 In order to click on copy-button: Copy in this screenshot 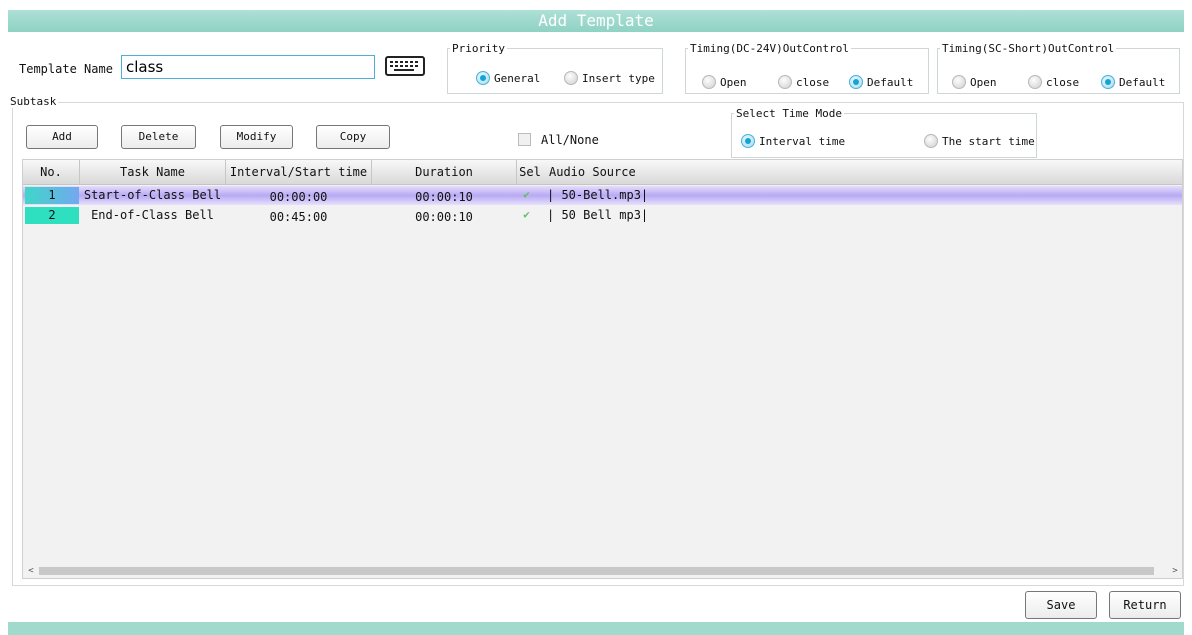, I will do `click(353, 137)`.